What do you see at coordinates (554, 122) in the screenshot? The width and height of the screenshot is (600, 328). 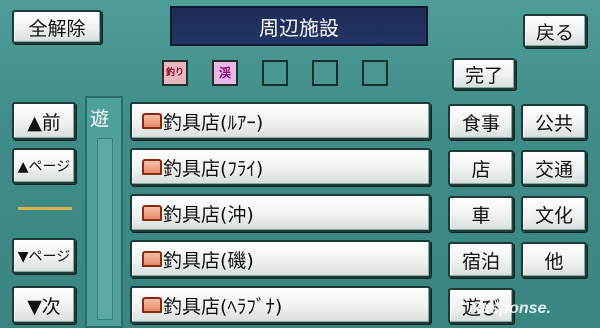 I see `category-public-button: 公共` at bounding box center [554, 122].